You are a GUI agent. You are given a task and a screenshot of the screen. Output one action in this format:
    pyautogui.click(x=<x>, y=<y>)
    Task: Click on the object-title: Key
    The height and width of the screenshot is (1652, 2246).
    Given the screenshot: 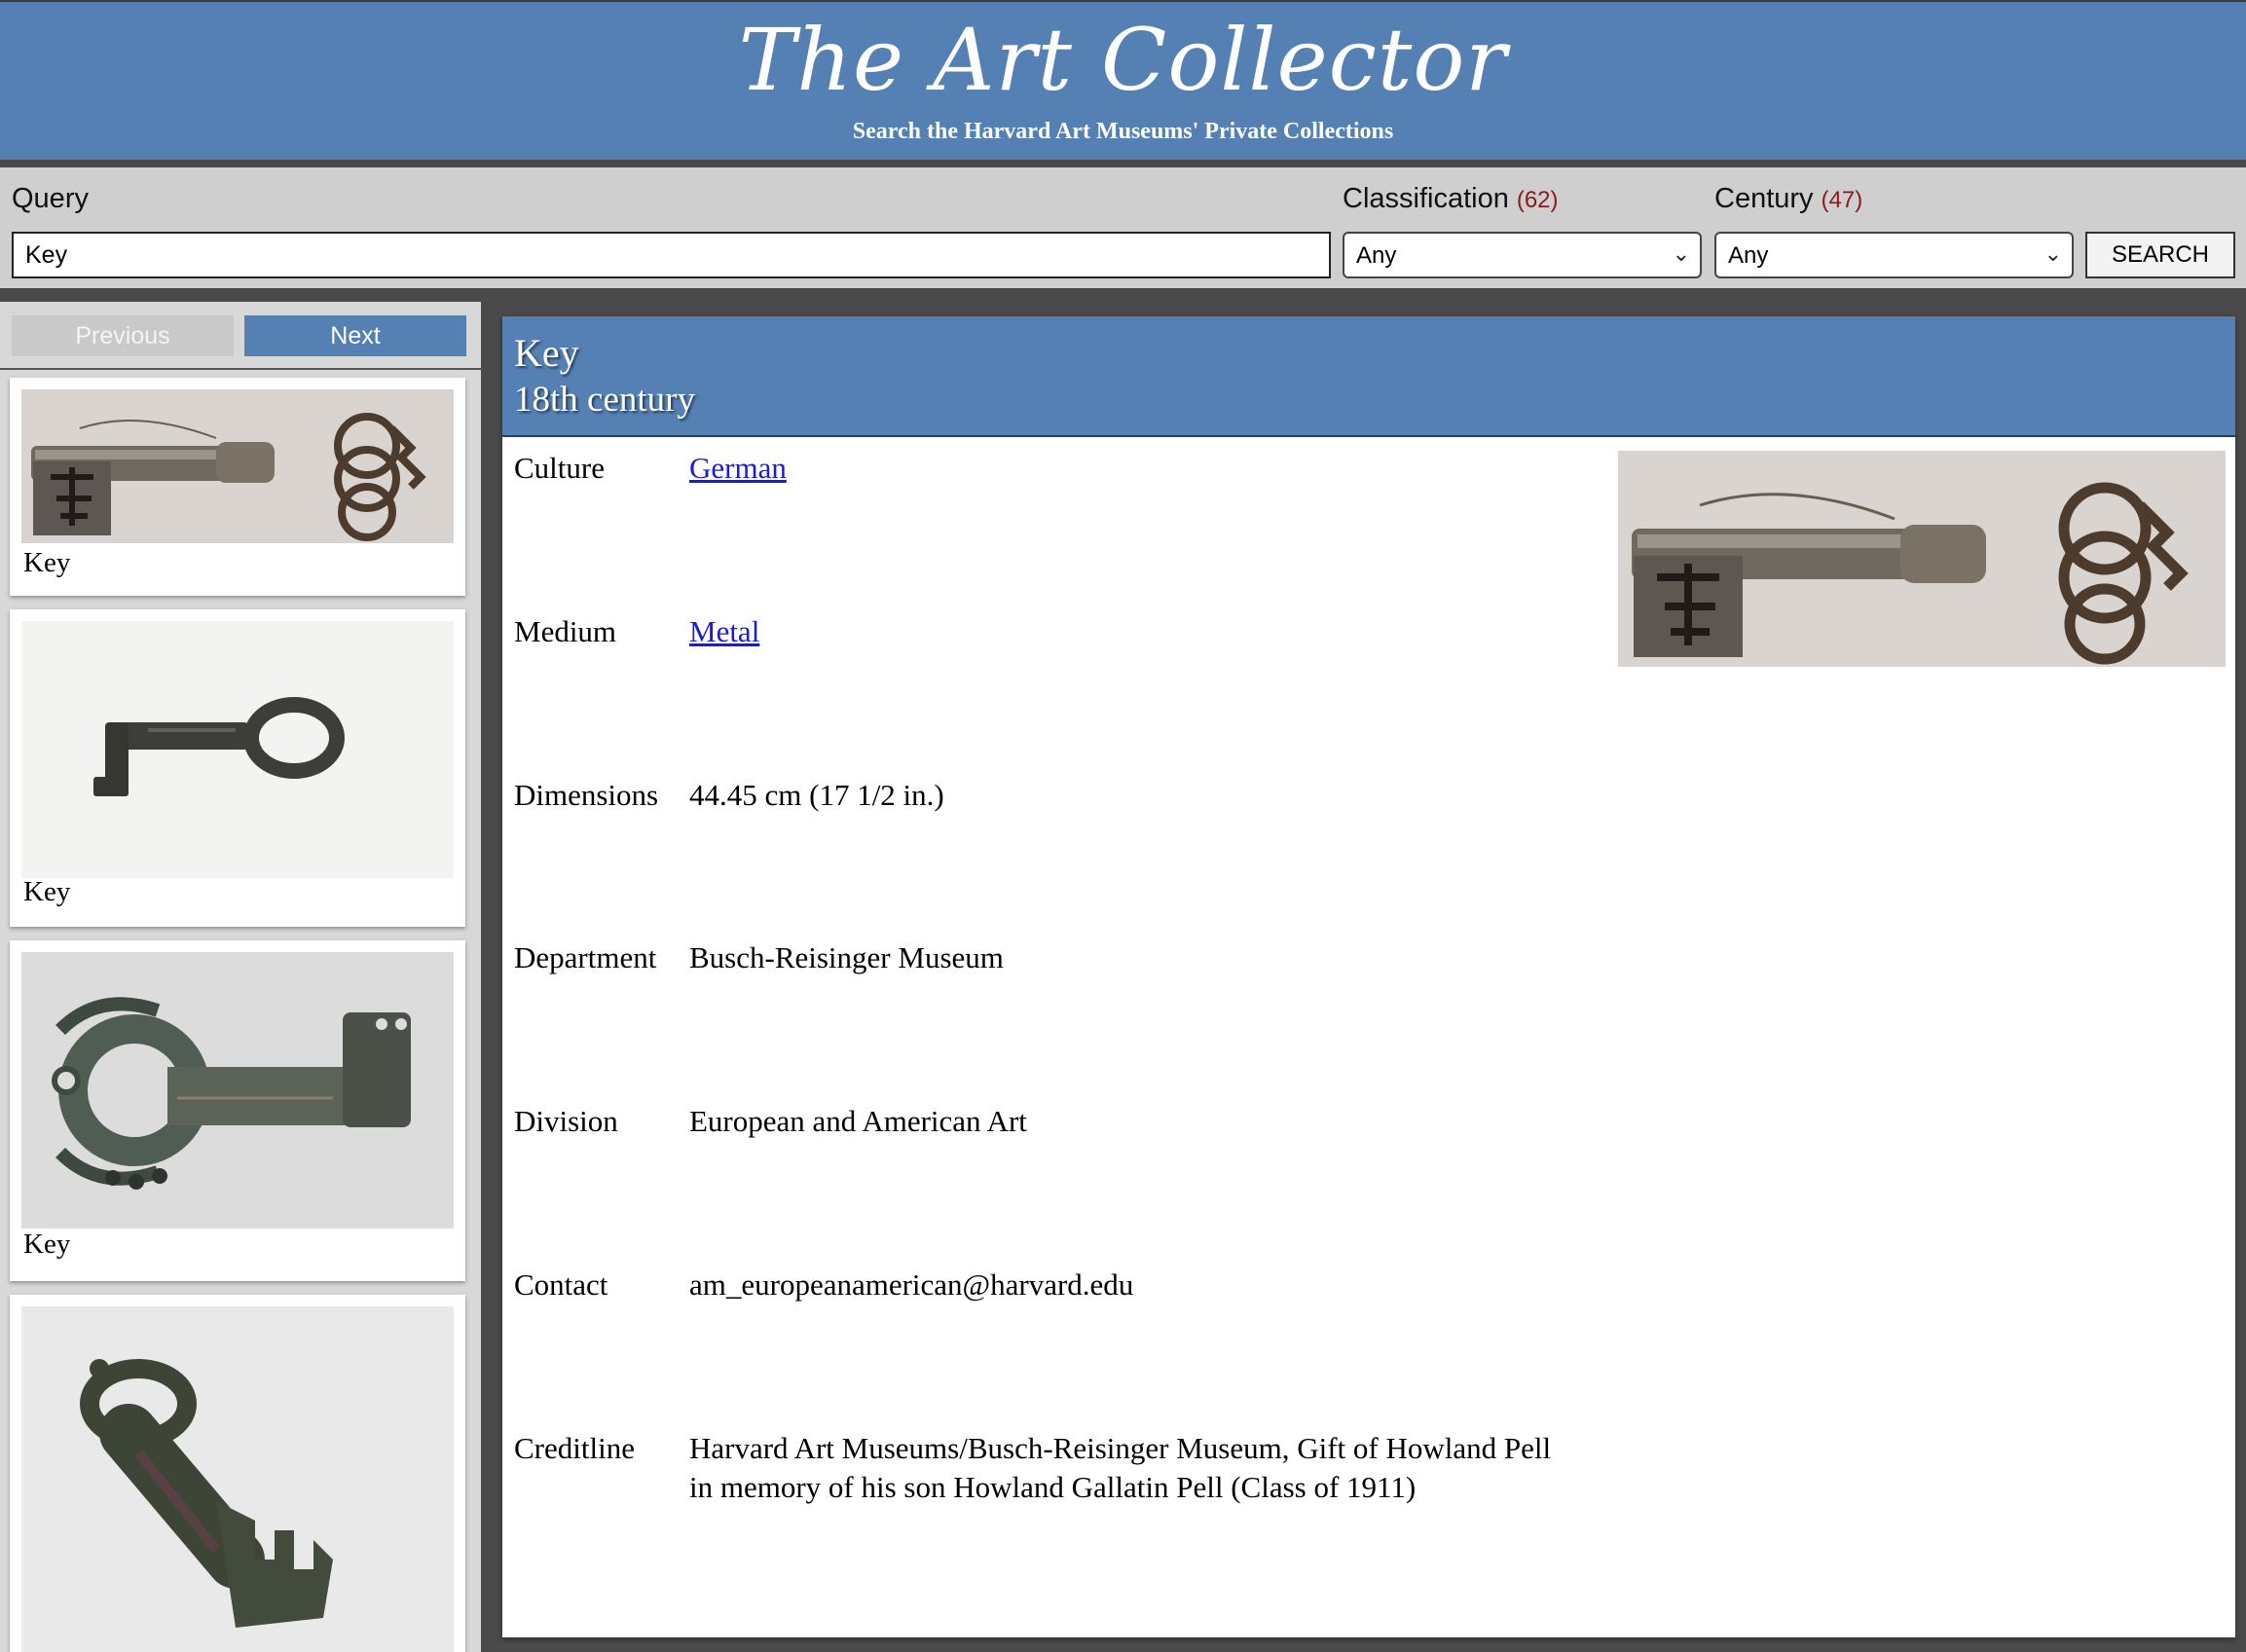 What is the action you would take?
    pyautogui.click(x=546, y=353)
    